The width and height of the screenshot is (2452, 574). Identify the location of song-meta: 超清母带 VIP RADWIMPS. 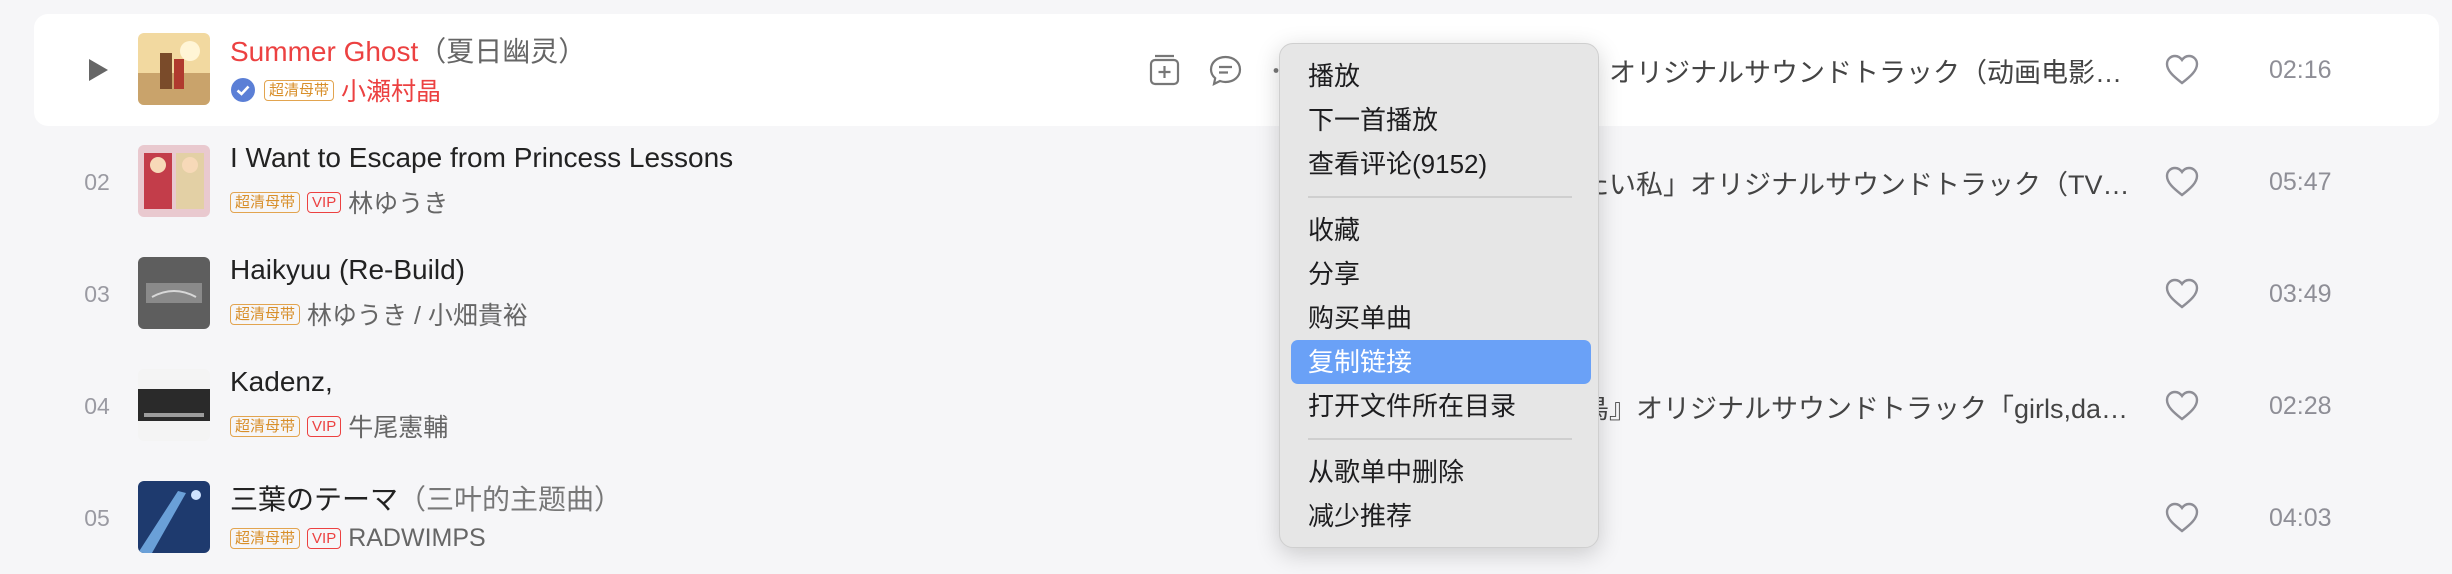
(358, 538).